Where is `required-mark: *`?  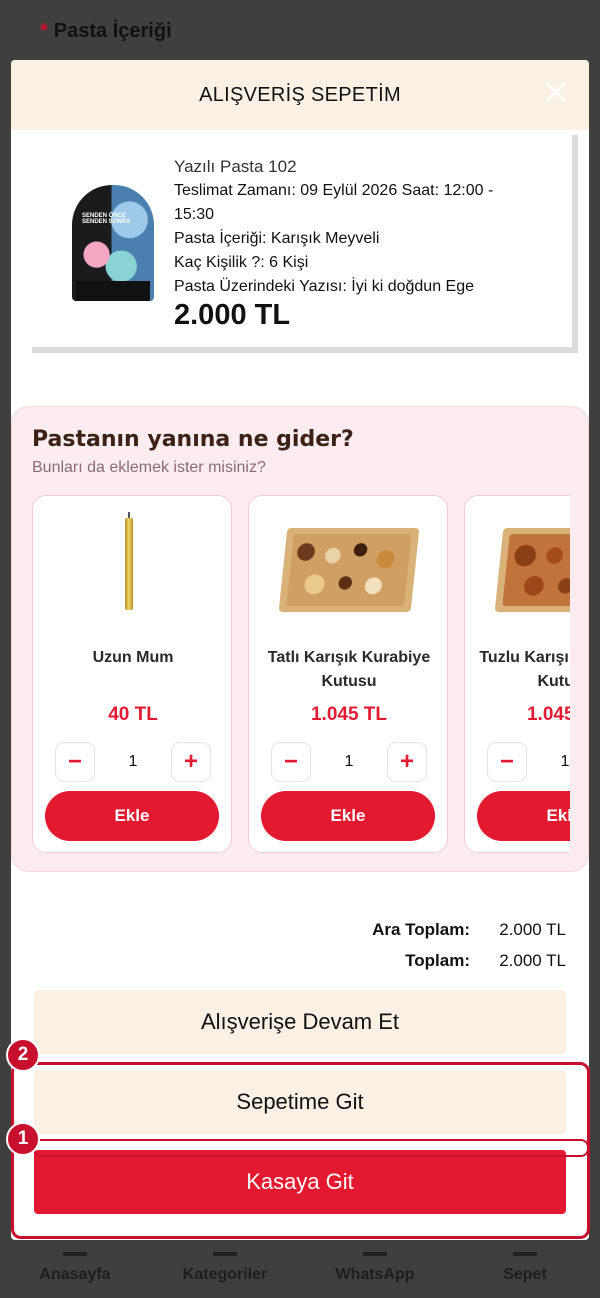 required-mark: * is located at coordinates (44, 31).